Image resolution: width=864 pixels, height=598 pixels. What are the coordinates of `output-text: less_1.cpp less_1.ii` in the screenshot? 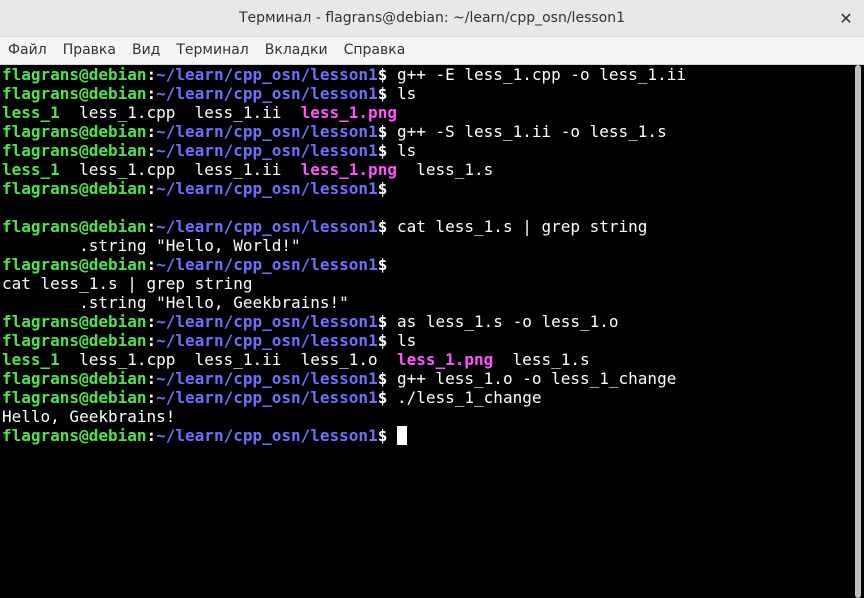 It's located at (180, 112).